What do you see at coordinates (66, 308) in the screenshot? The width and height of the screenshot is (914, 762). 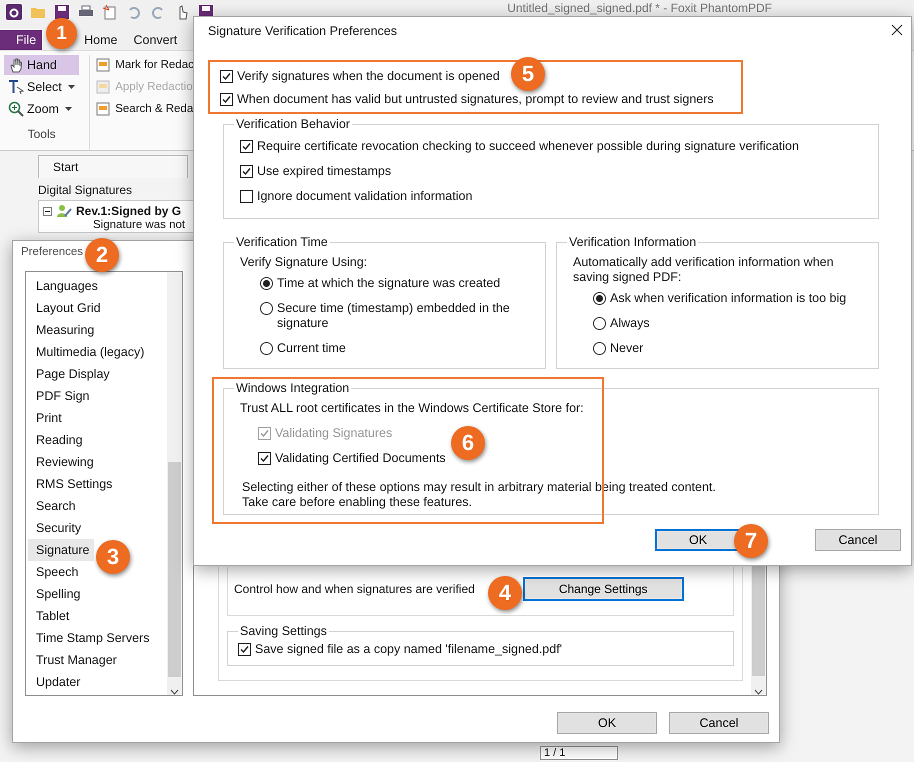 I see `category-item: Layout Grid` at bounding box center [66, 308].